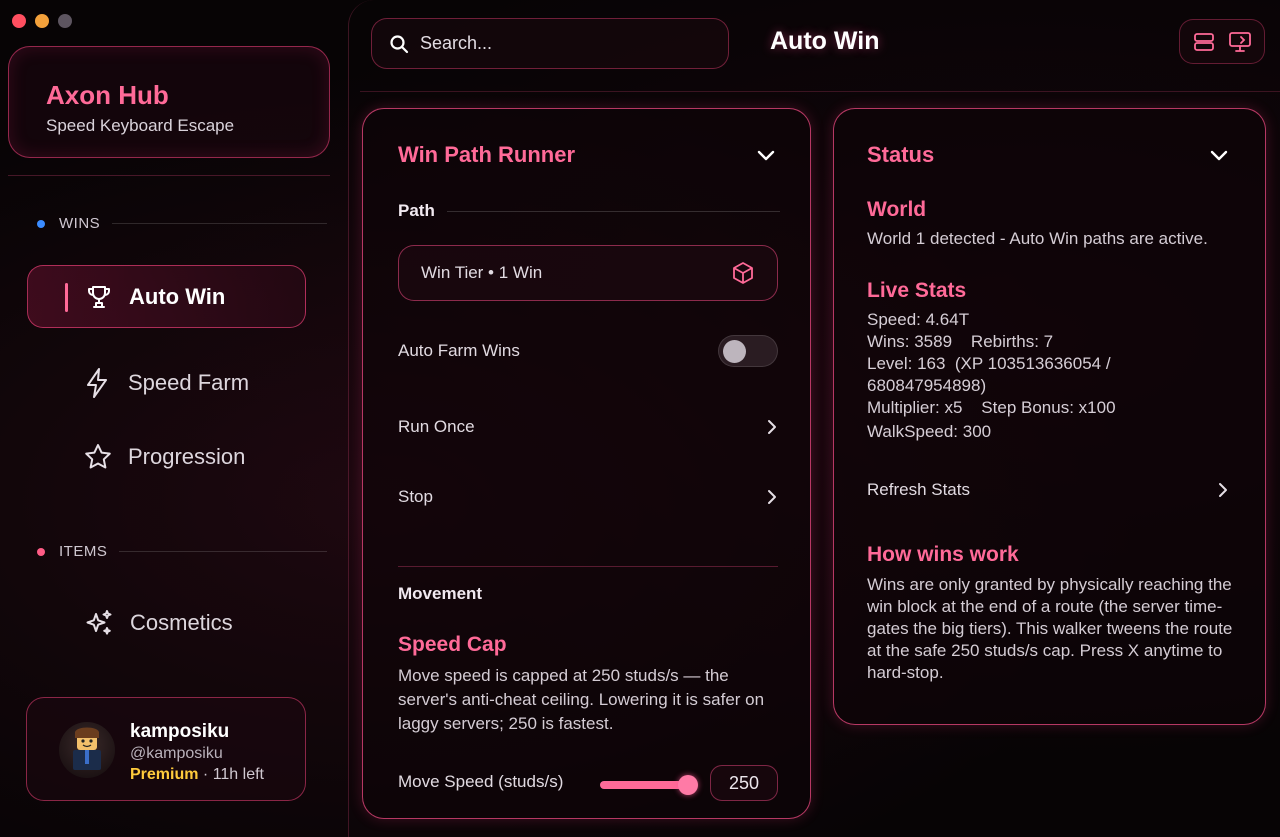 Image resolution: width=1280 pixels, height=837 pixels. What do you see at coordinates (649, 785) in the screenshot?
I see `move-speed-slider` at bounding box center [649, 785].